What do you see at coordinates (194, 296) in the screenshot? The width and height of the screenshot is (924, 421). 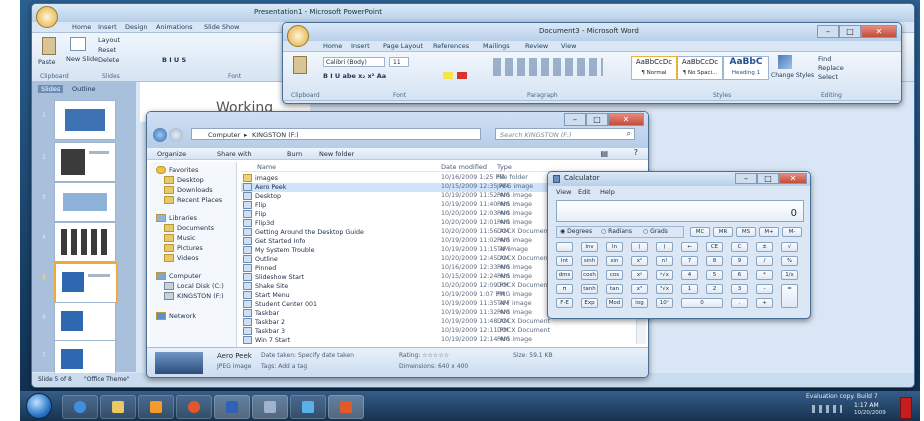 I see `nav-item: KINGSTON (F:)` at bounding box center [194, 296].